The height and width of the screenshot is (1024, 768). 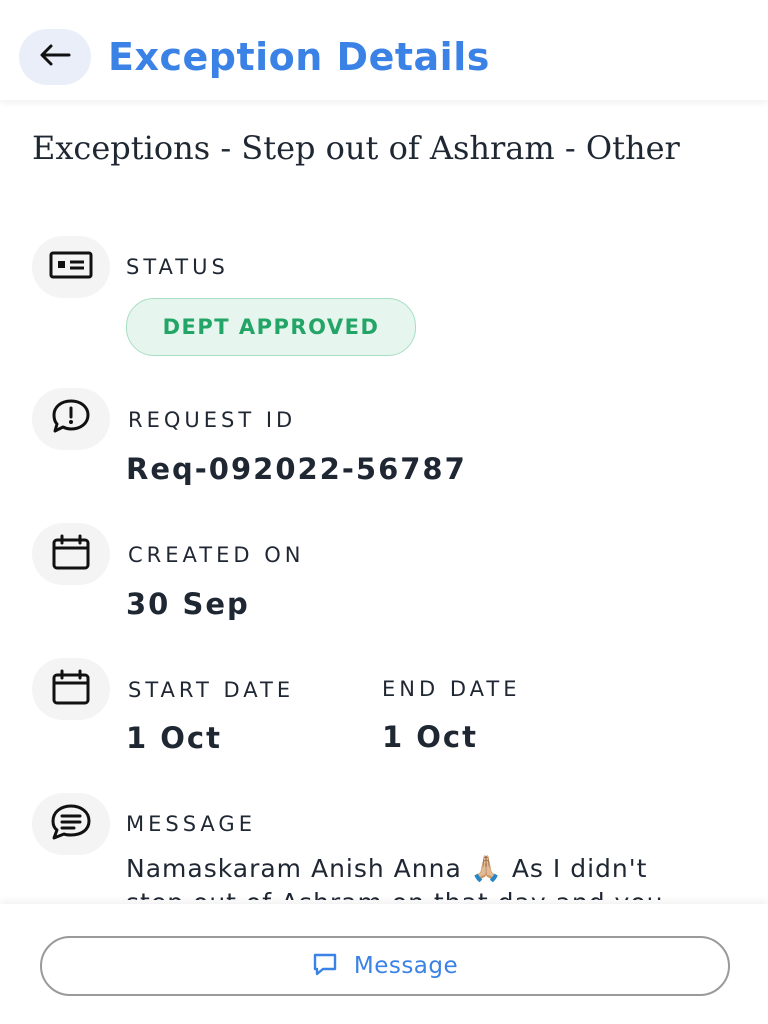 I want to click on chat-lines-icon, so click(x=71, y=824).